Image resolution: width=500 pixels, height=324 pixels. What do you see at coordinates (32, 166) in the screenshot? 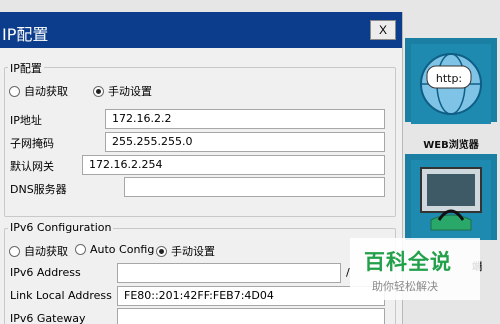
I see `default-gateway-label: 默认网关` at bounding box center [32, 166].